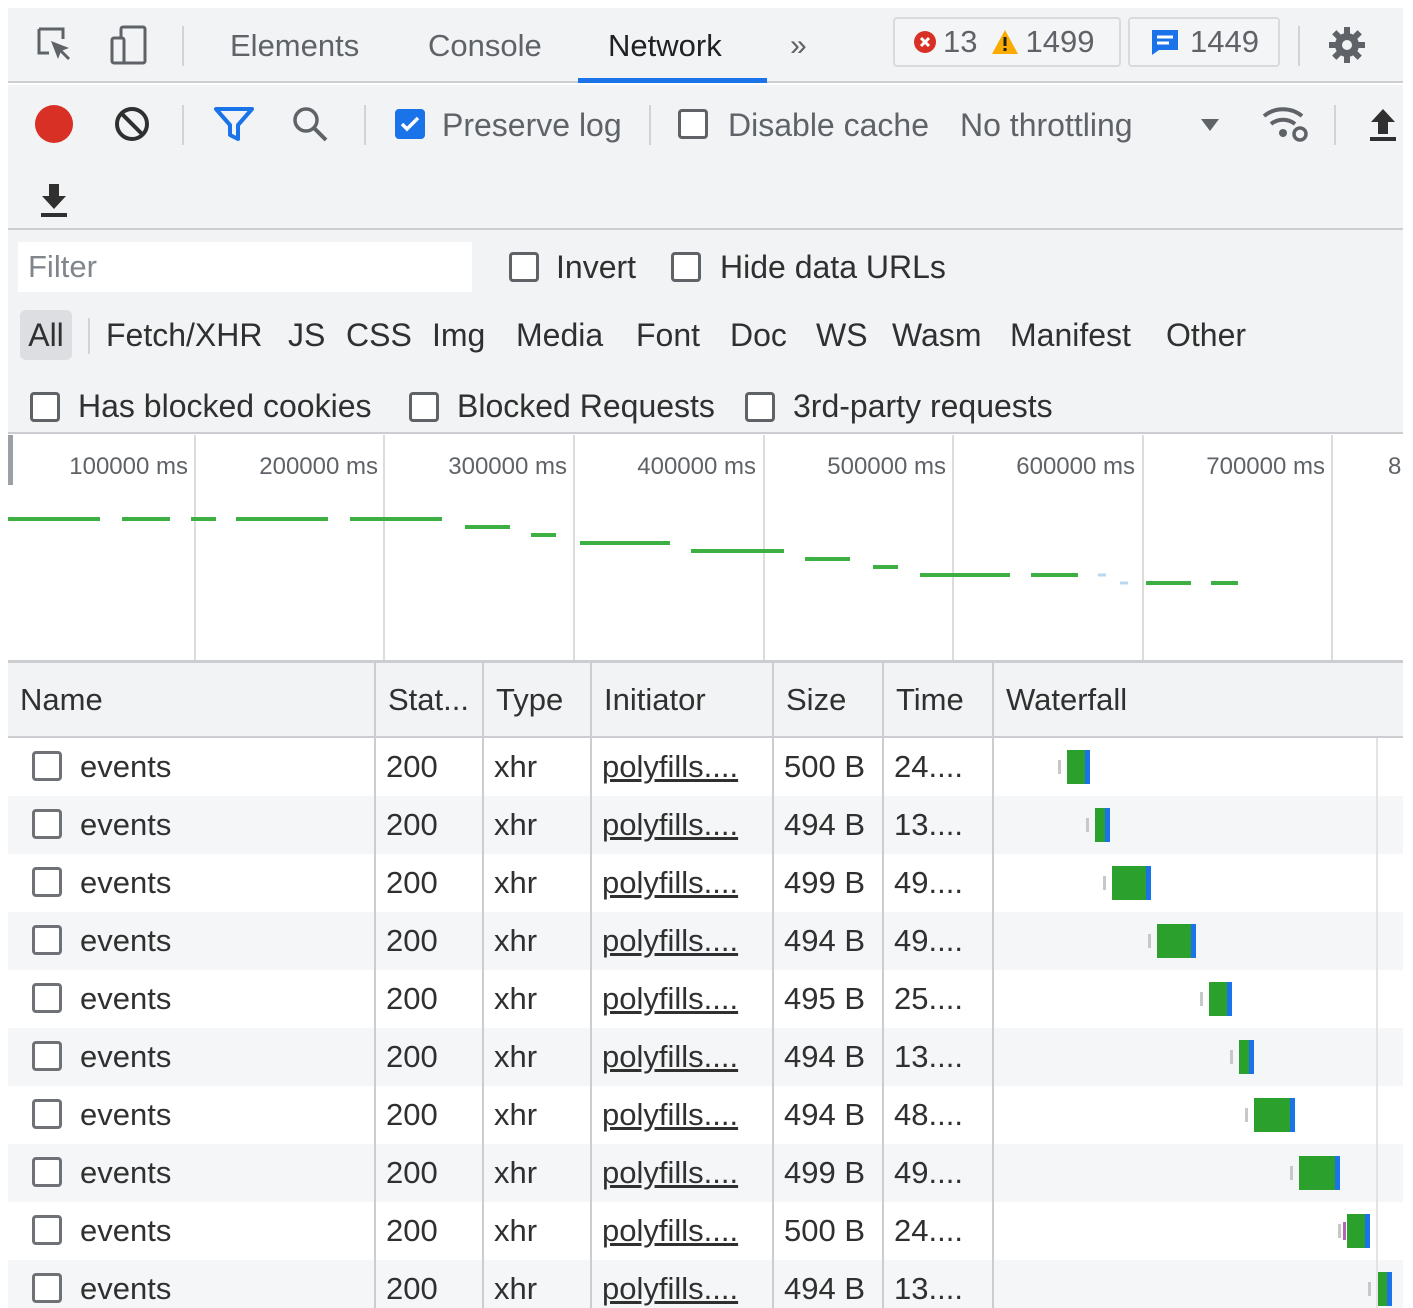 The image size is (1413, 1308). Describe the element at coordinates (758, 335) in the screenshot. I see `filter-type-doc: Doc` at that location.